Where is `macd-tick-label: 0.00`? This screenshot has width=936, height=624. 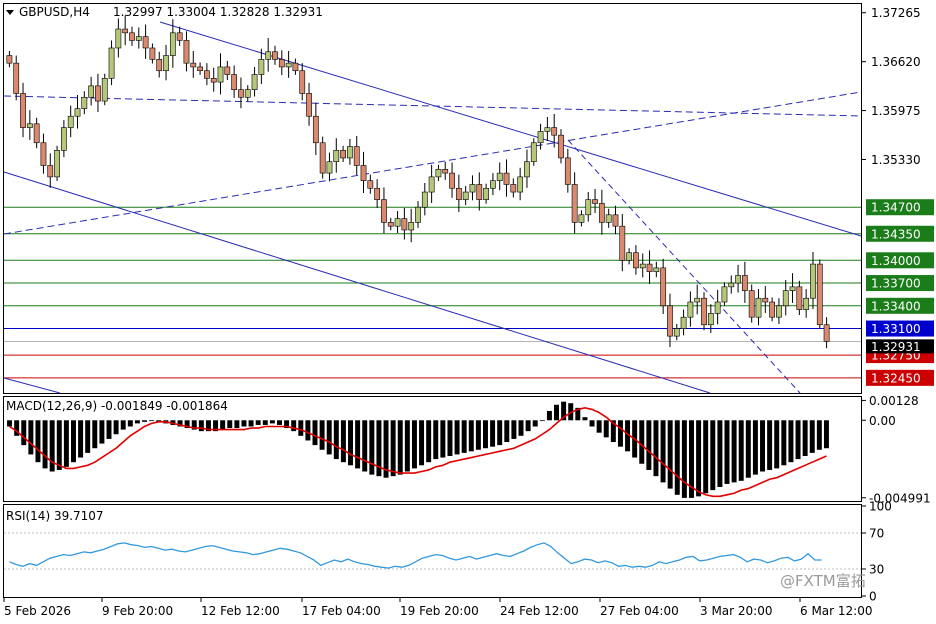
macd-tick-label: 0.00 is located at coordinates (882, 421).